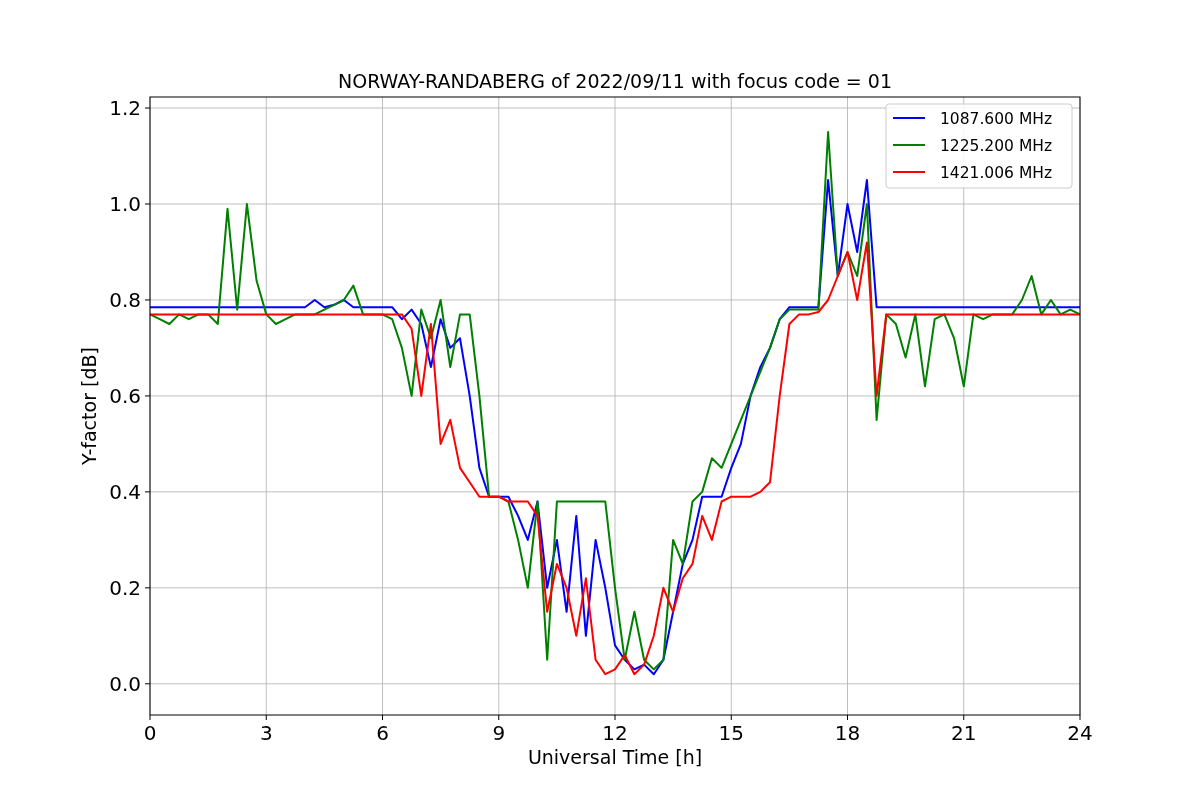  Describe the element at coordinates (615, 733) in the screenshot. I see `x-tick-label: 12` at that location.